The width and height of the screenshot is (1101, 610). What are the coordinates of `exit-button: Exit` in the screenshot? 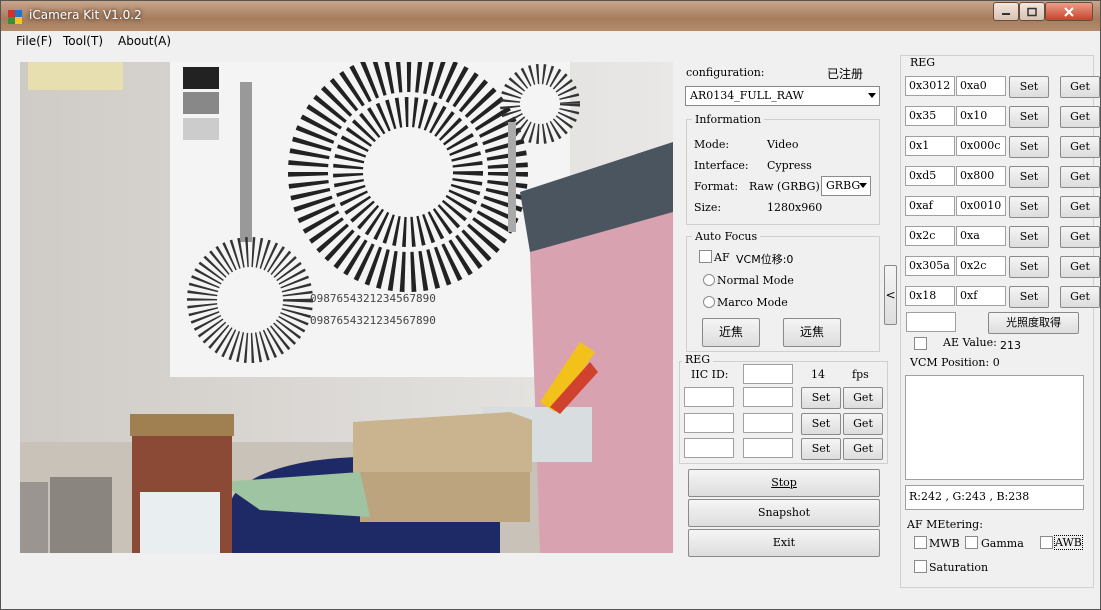 It's located at (784, 543).